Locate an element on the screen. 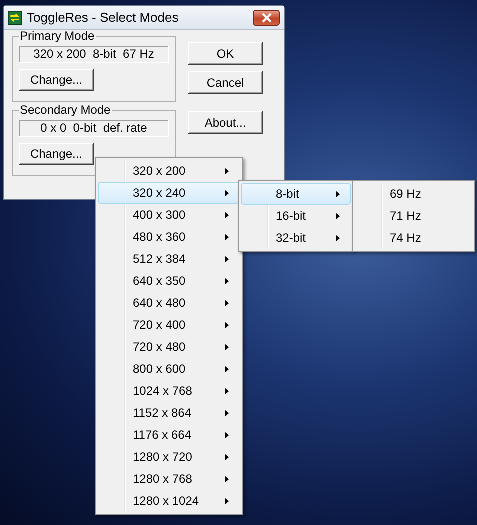  group-label: Secondary Mode is located at coordinates (65, 110).